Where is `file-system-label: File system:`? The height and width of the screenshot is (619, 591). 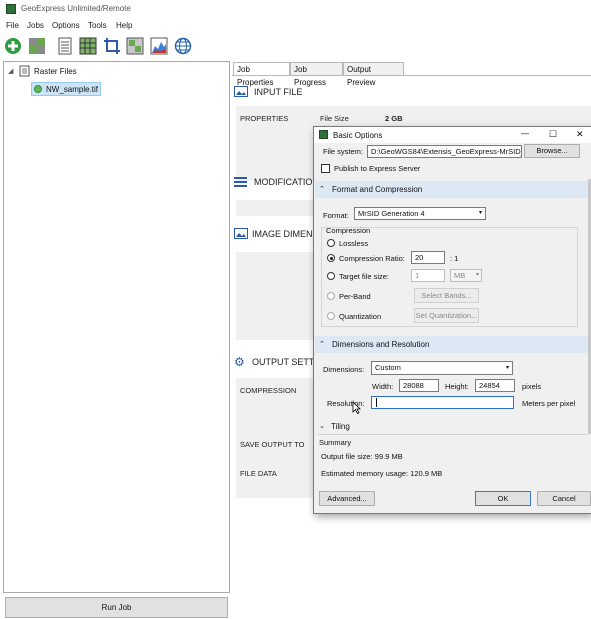
file-system-label: File system: is located at coordinates (343, 151).